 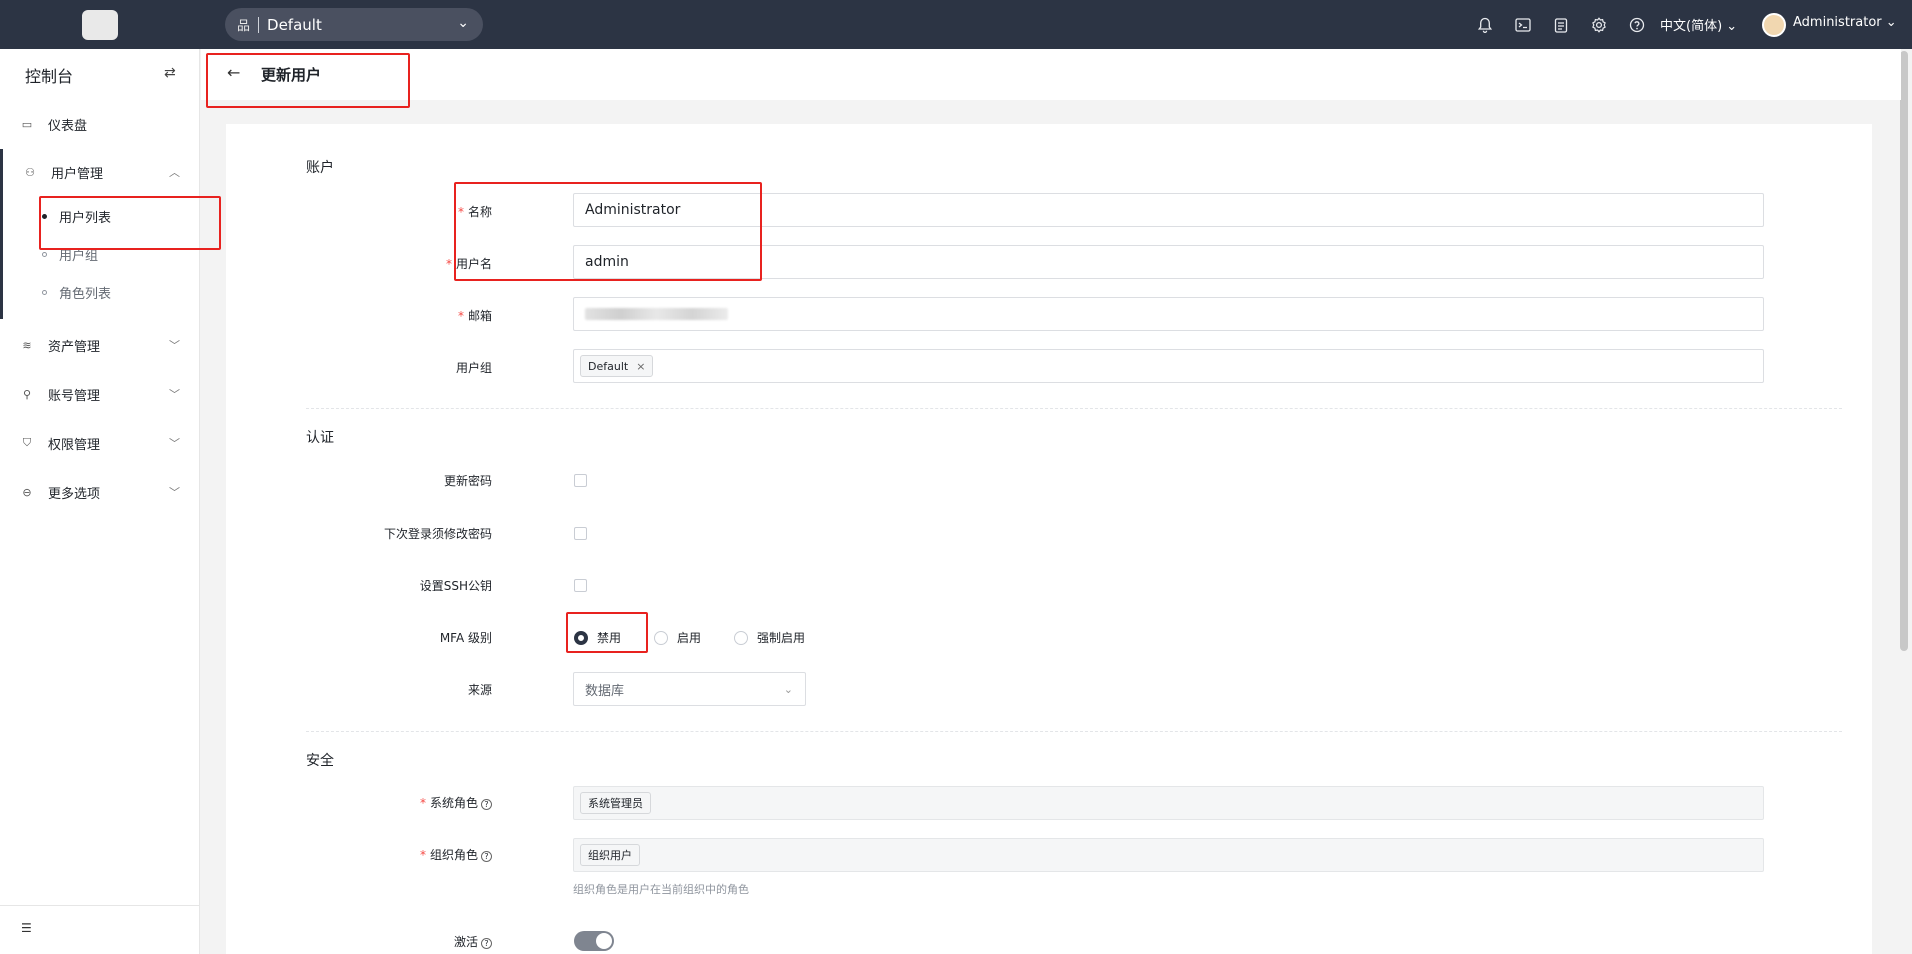 I want to click on org-role-hint: 组织角色是用户在当前组织中的角色, so click(x=661, y=889).